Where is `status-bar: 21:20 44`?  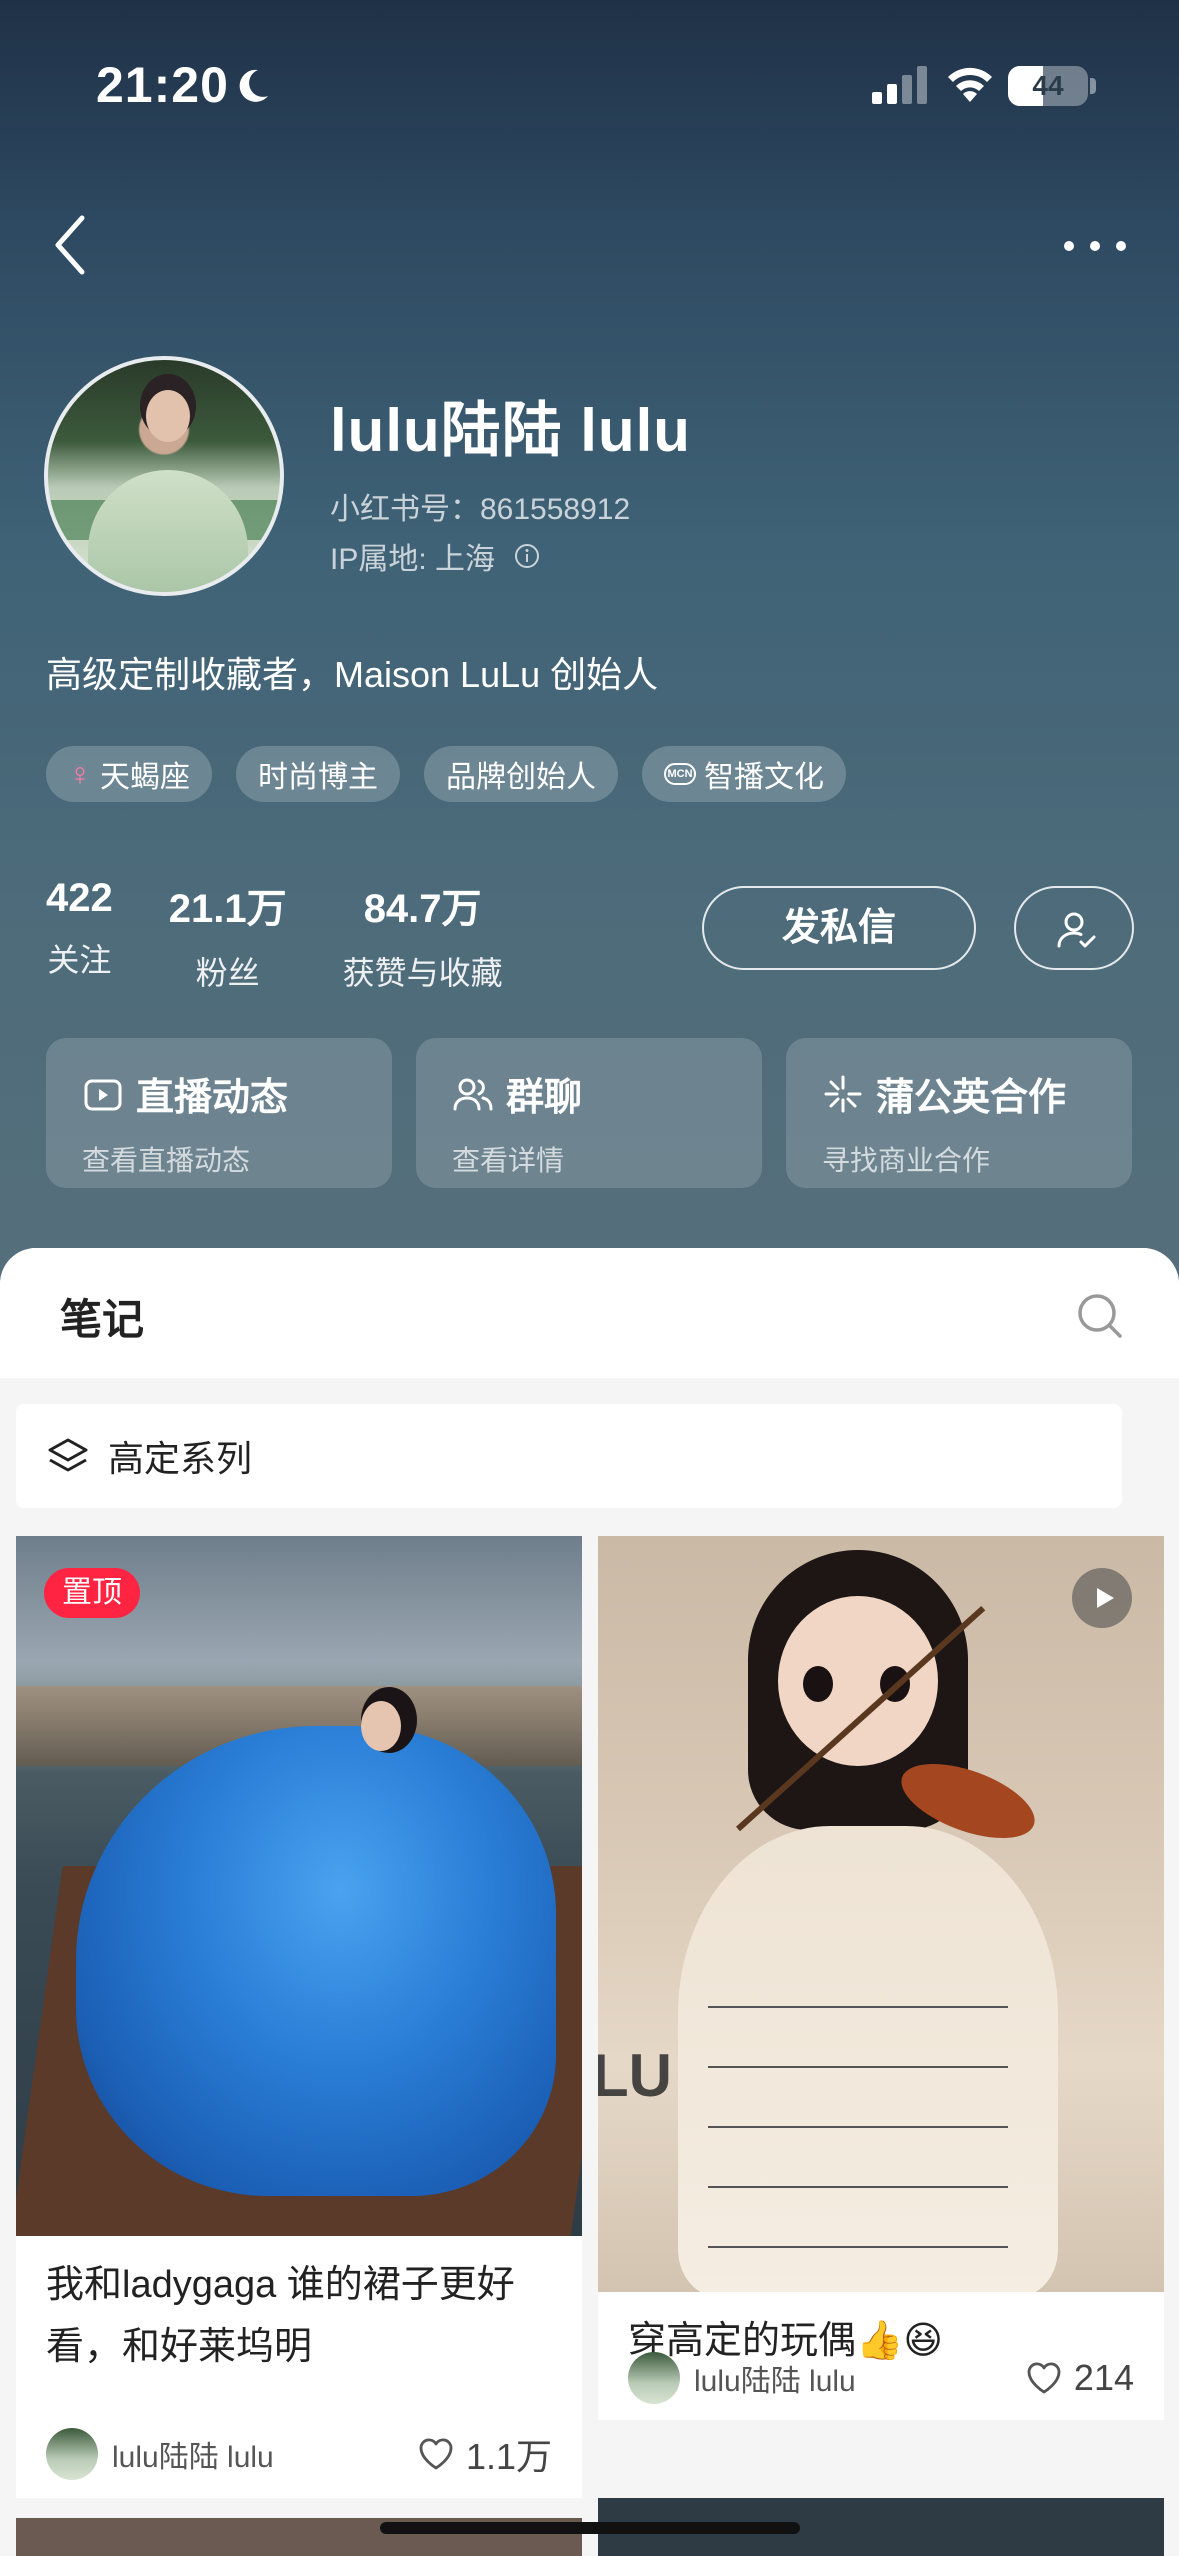
status-bar: 21:20 44 is located at coordinates (589, 80).